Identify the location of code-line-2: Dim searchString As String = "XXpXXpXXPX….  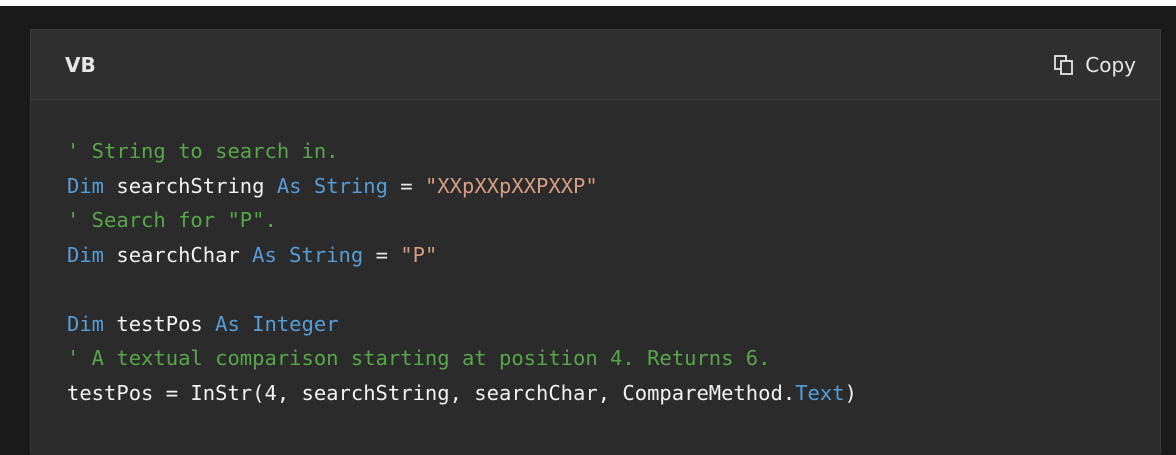
(462, 186).